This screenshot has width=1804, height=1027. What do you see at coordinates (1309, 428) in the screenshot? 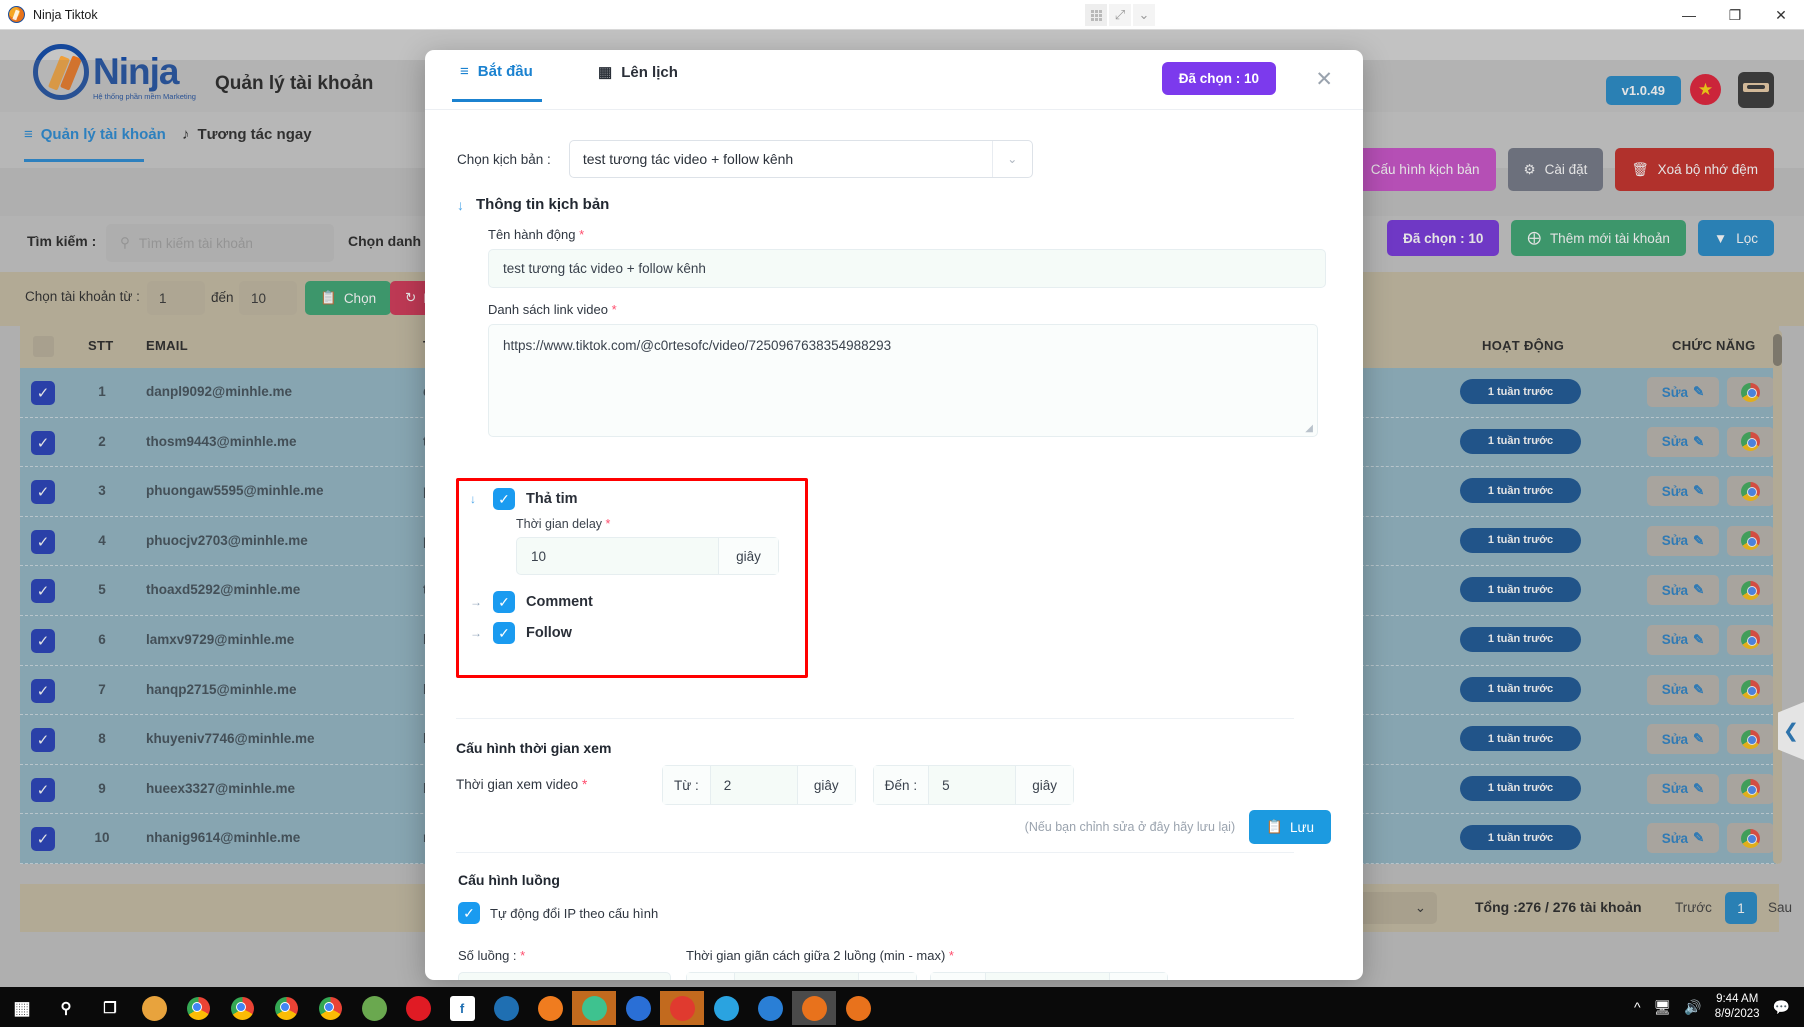
I see `resize-grip-icon: ◢` at bounding box center [1309, 428].